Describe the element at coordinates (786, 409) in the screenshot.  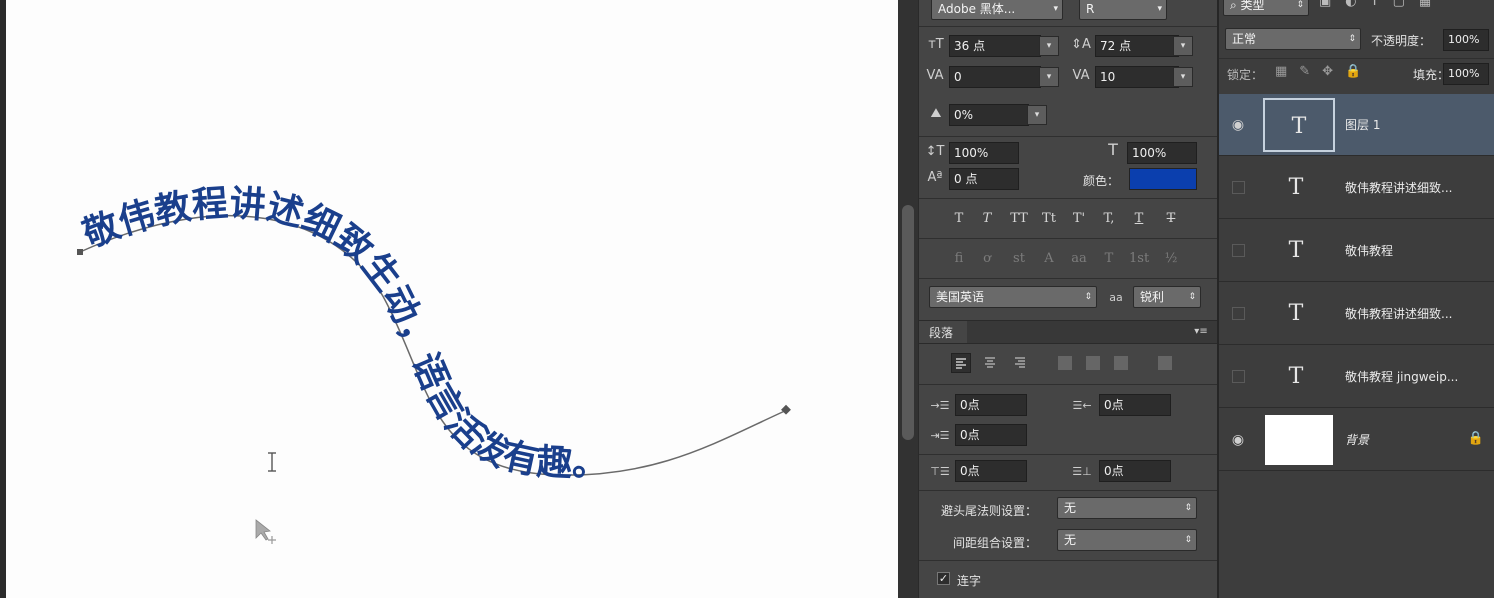
I see `path-anchor-end` at that location.